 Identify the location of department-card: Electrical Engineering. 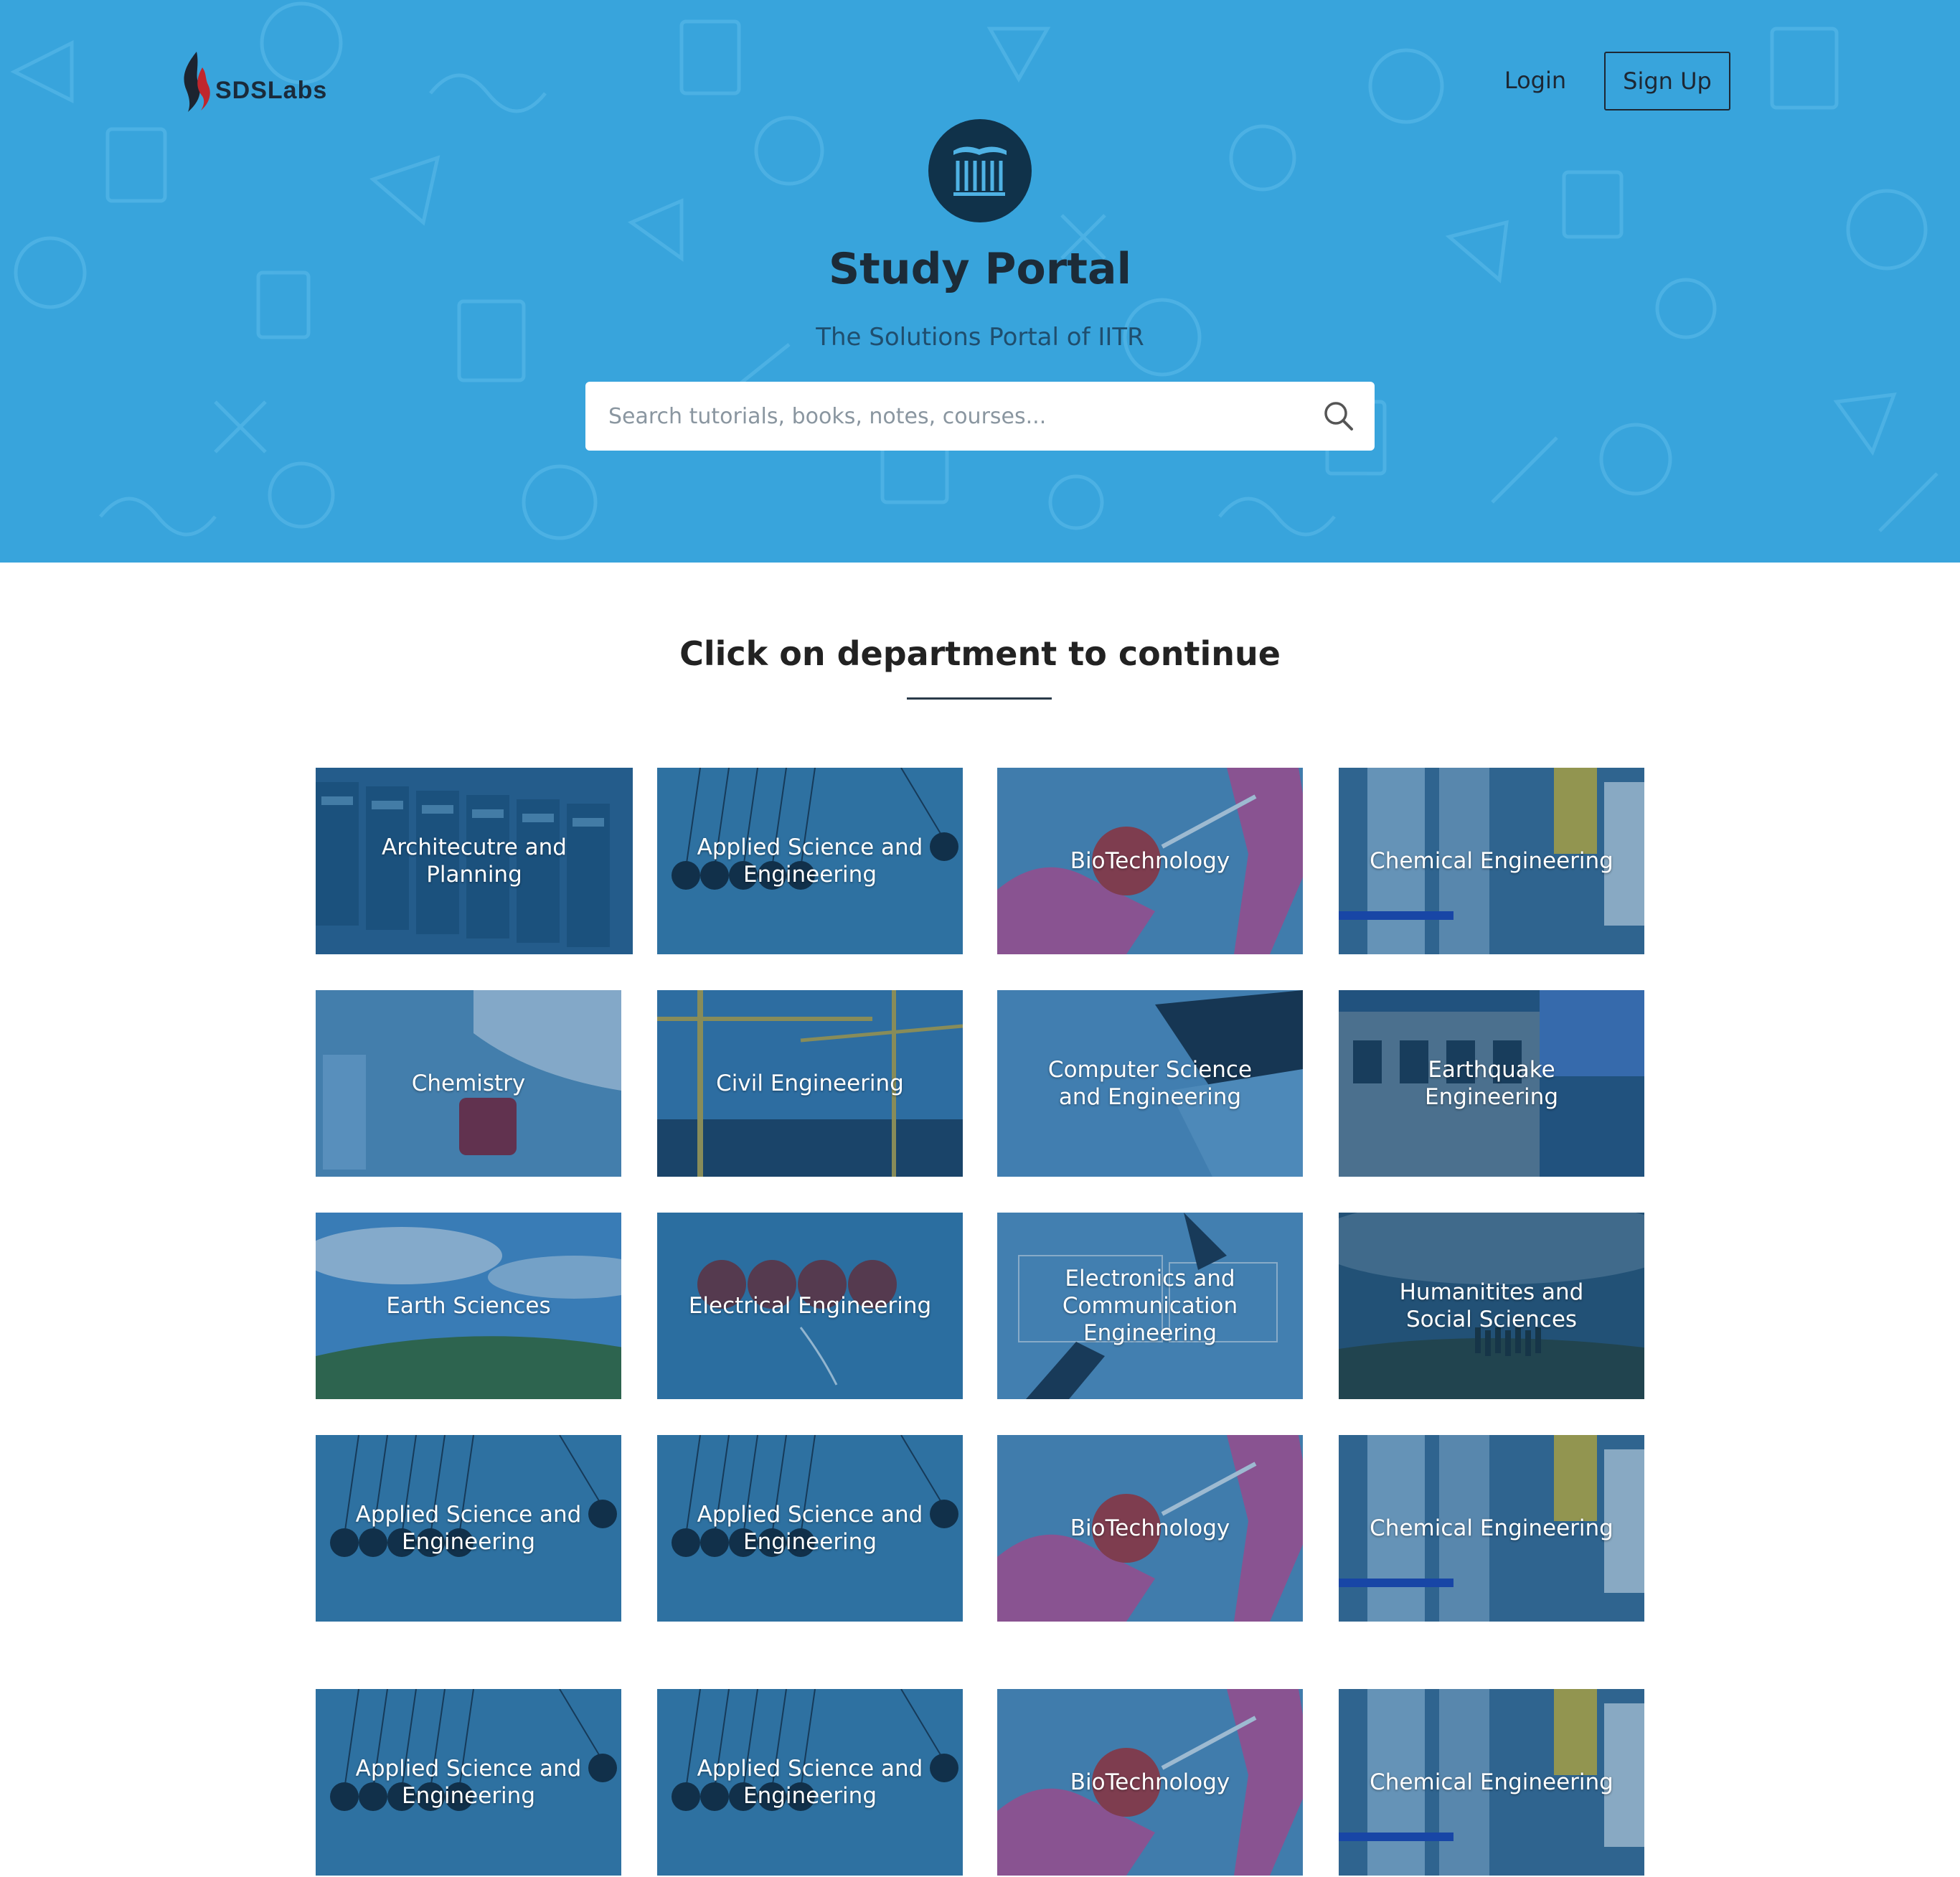
(810, 1306).